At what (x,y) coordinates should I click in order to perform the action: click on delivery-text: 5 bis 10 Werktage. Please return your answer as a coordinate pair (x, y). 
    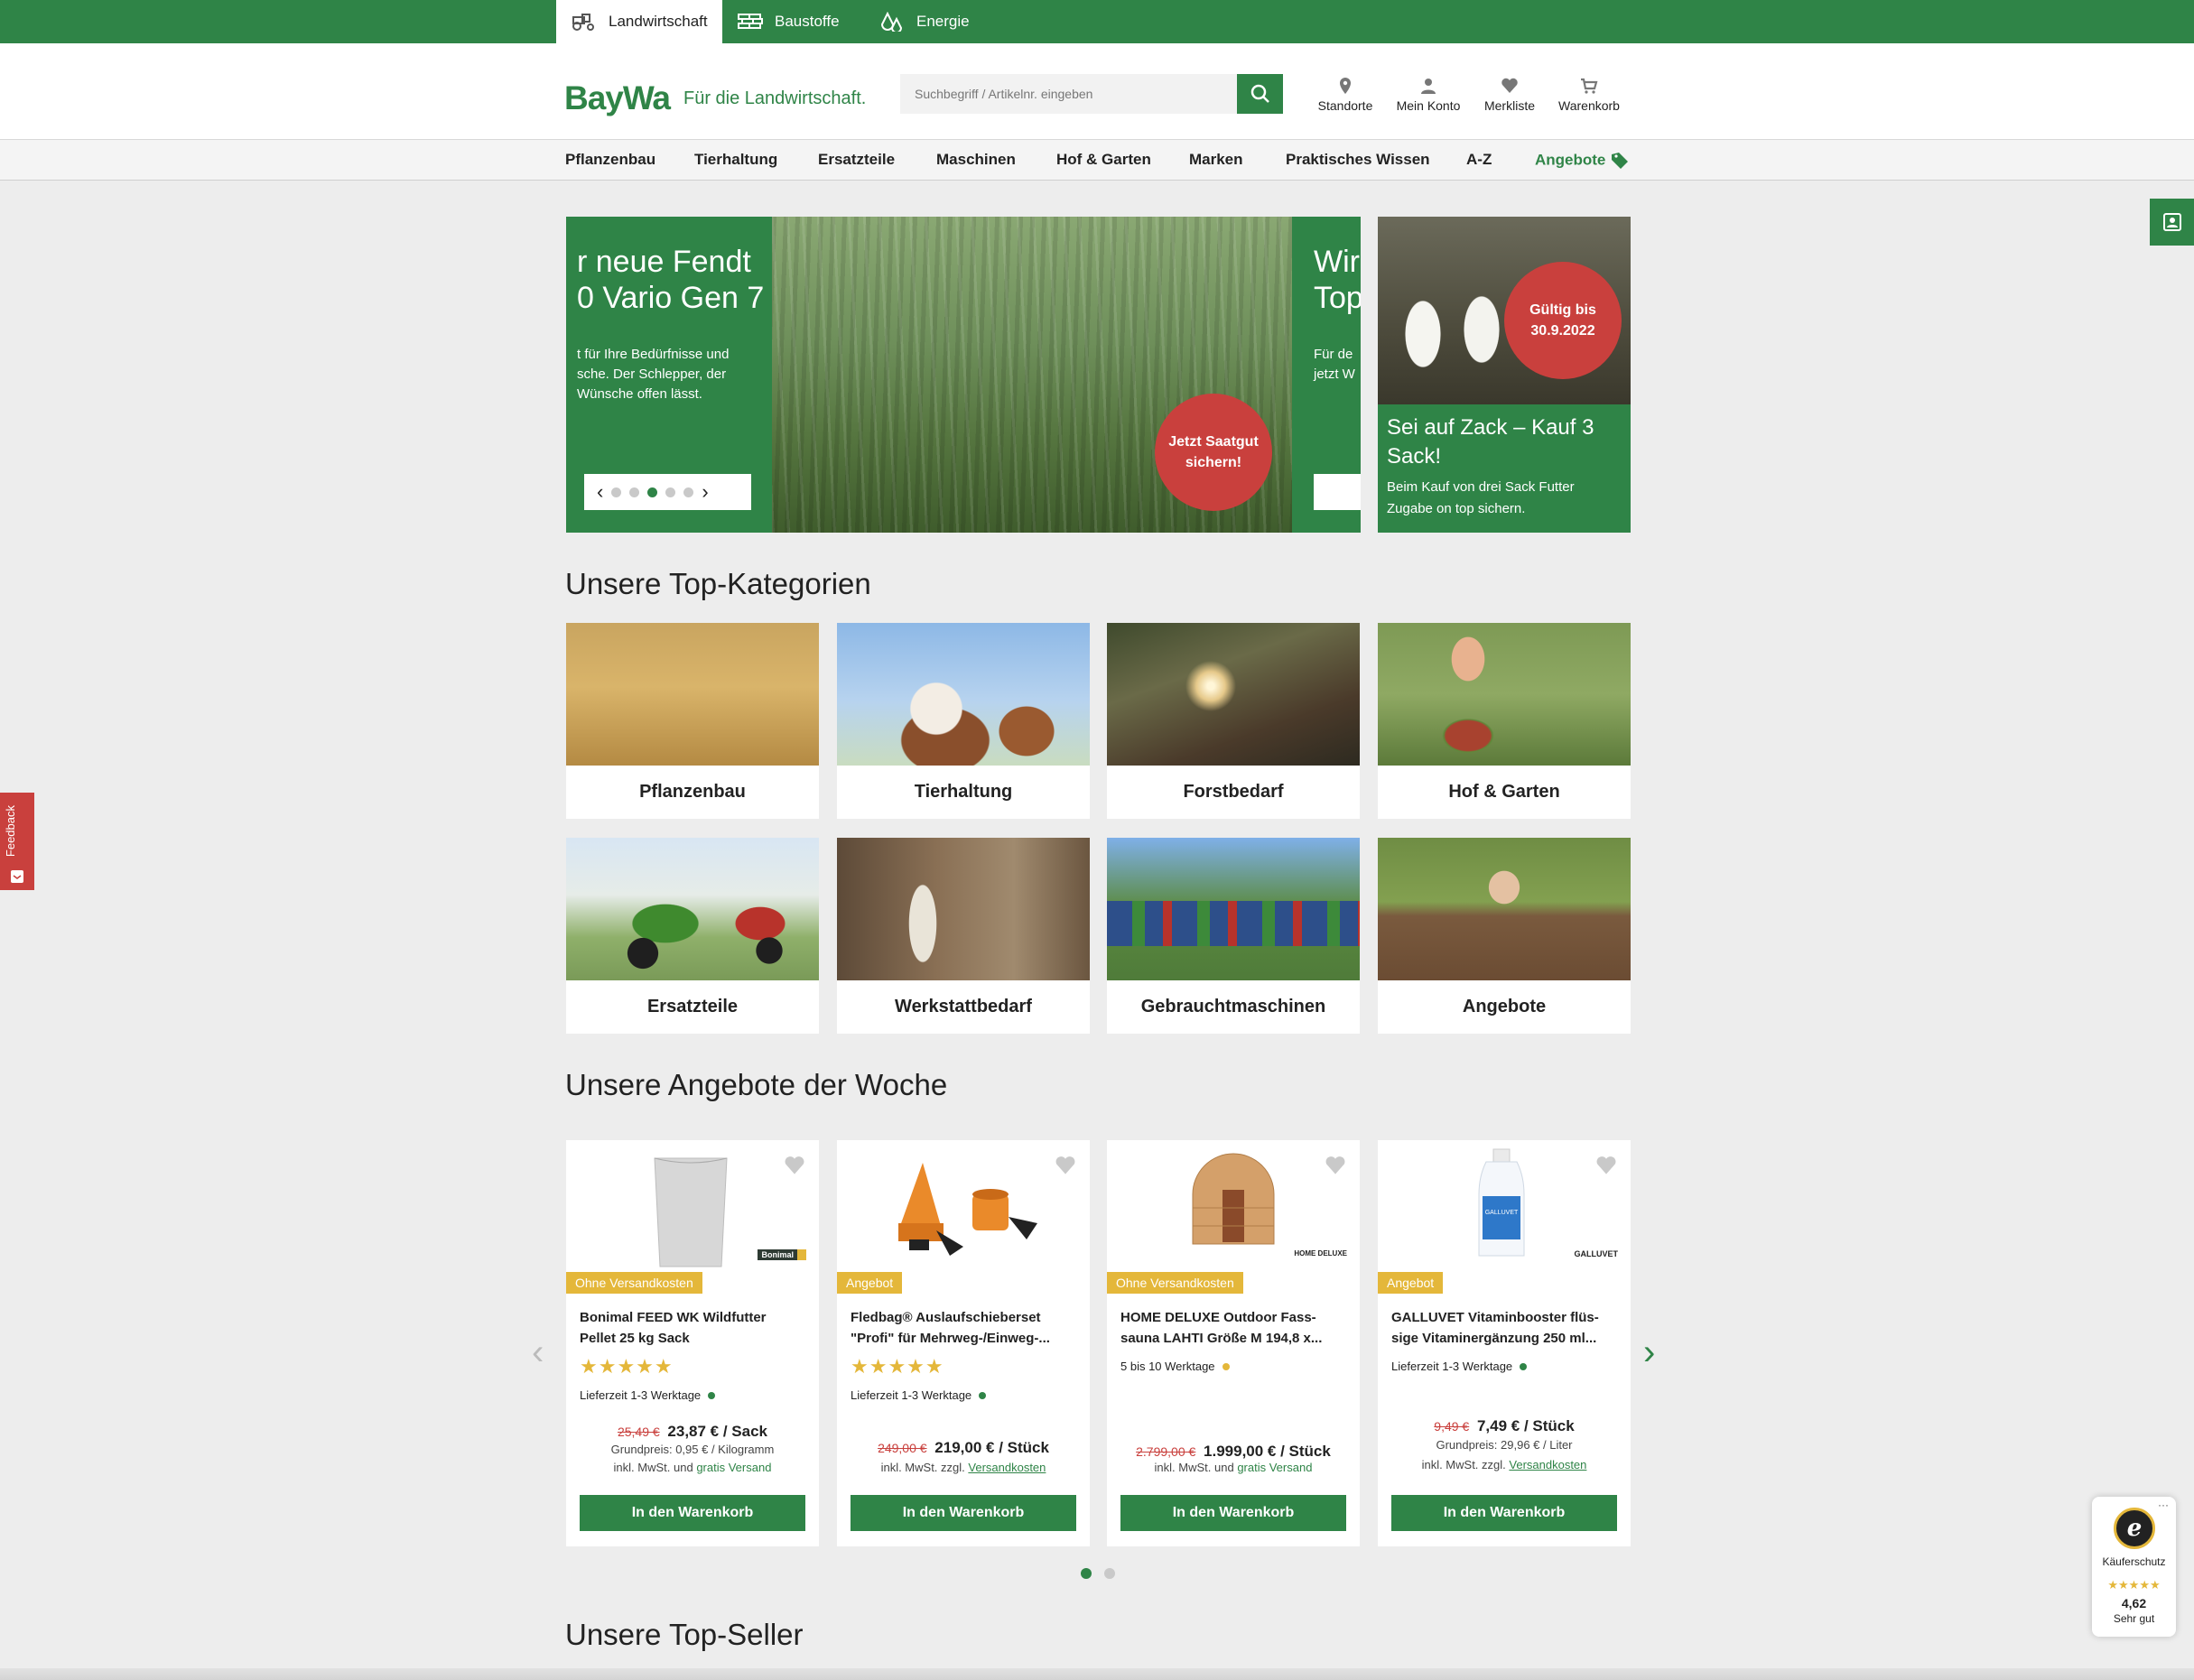
    Looking at the image, I should click on (1167, 1367).